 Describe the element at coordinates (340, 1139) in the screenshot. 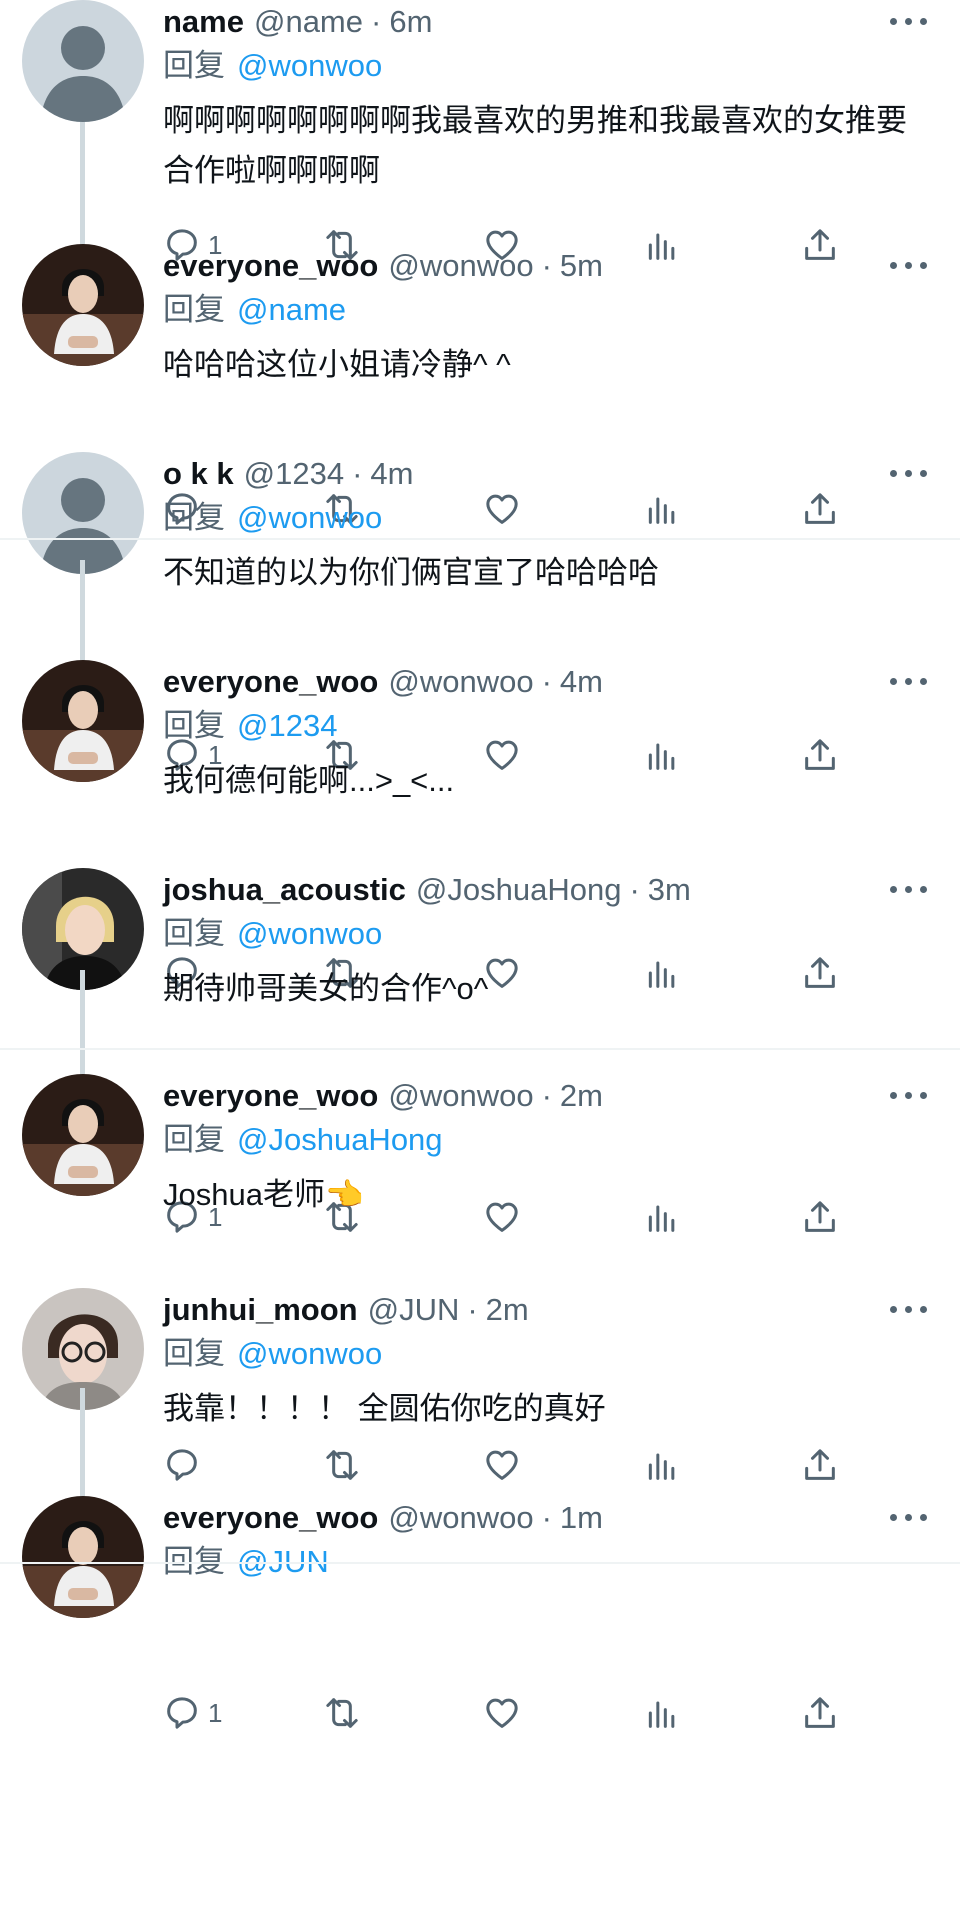

I see `reply-to-link: @JoshuaHong` at that location.